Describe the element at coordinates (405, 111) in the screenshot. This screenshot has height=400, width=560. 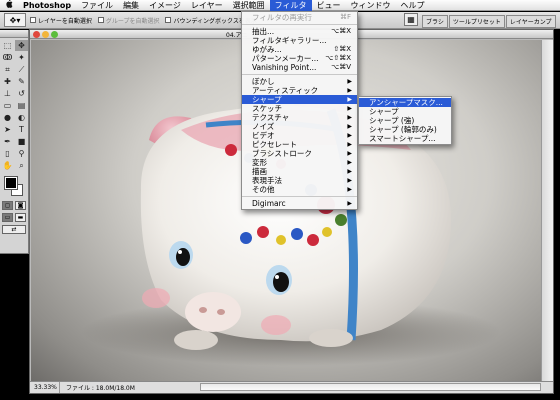
I see `sharpen-submenu-item-1: シャープ` at that location.